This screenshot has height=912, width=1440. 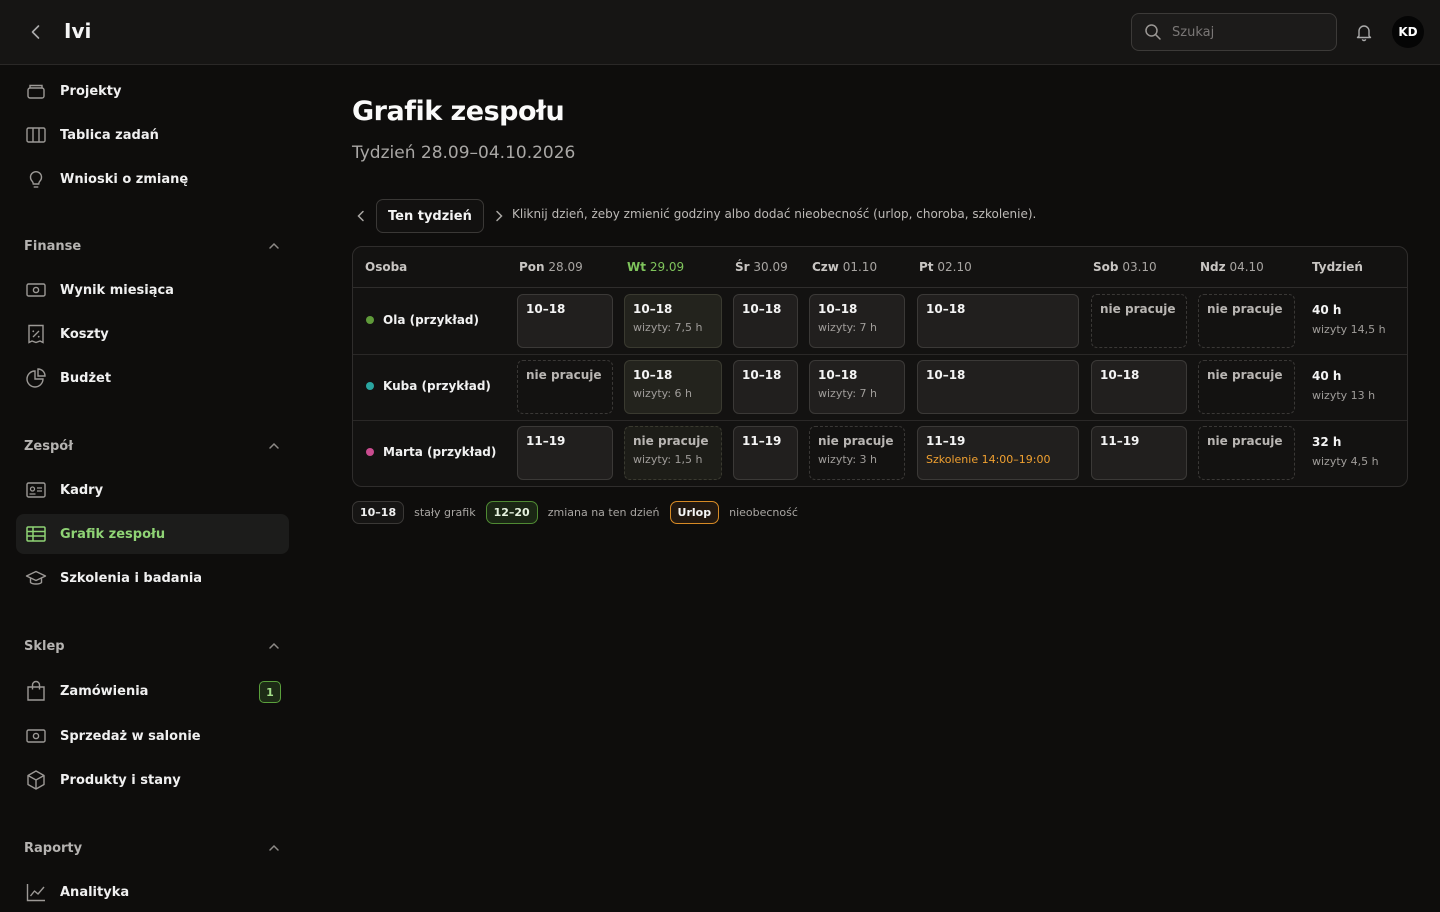 I want to click on section-zespol: Zespół, so click(x=152, y=446).